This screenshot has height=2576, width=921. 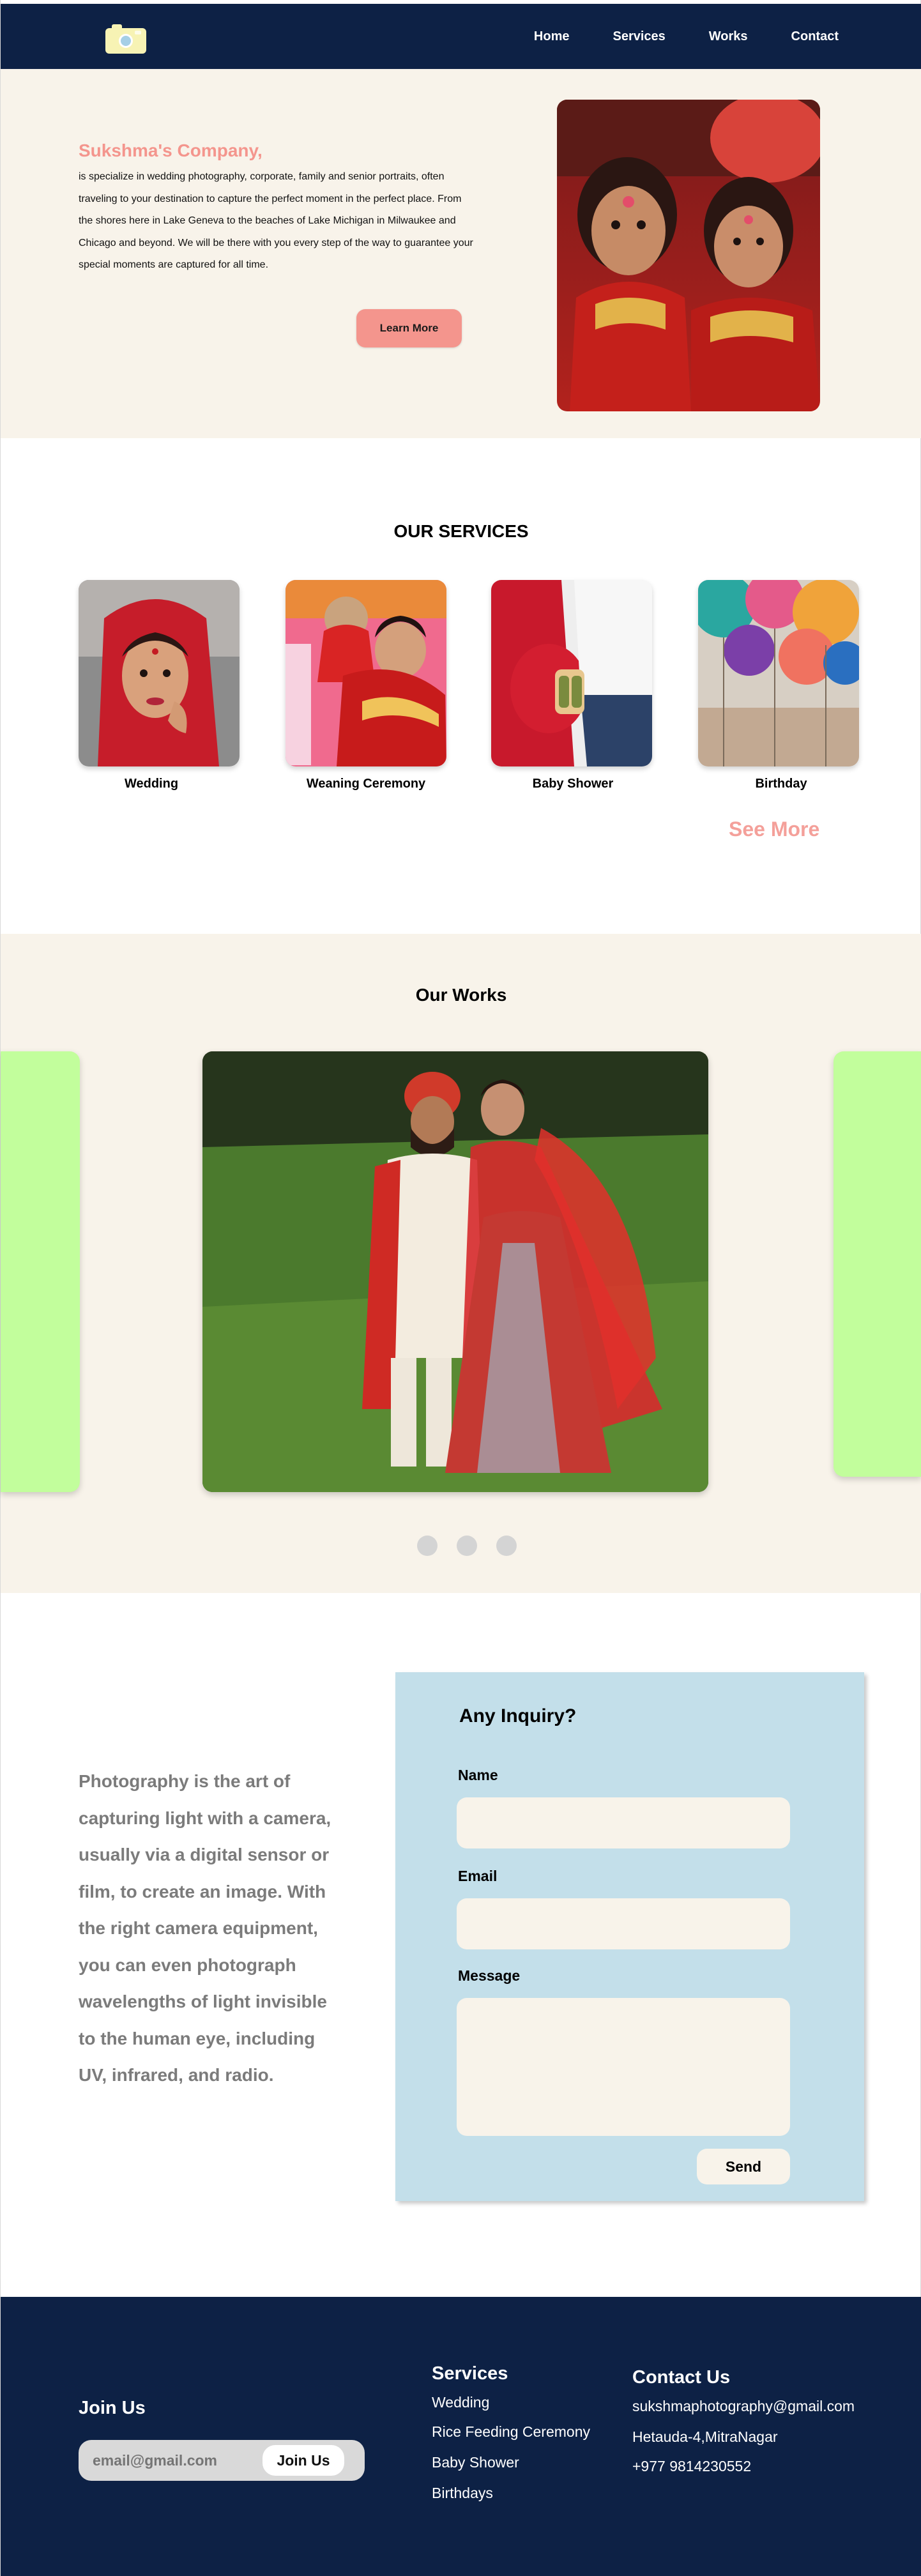 I want to click on footer-contact-email: sukshmaphotography@gmail.com, so click(x=743, y=2406).